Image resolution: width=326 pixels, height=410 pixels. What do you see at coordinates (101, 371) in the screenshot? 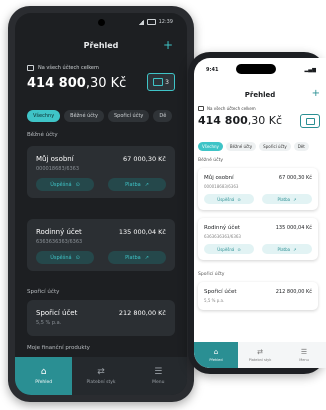
I see `transfer-icon: ⇄` at bounding box center [101, 371].